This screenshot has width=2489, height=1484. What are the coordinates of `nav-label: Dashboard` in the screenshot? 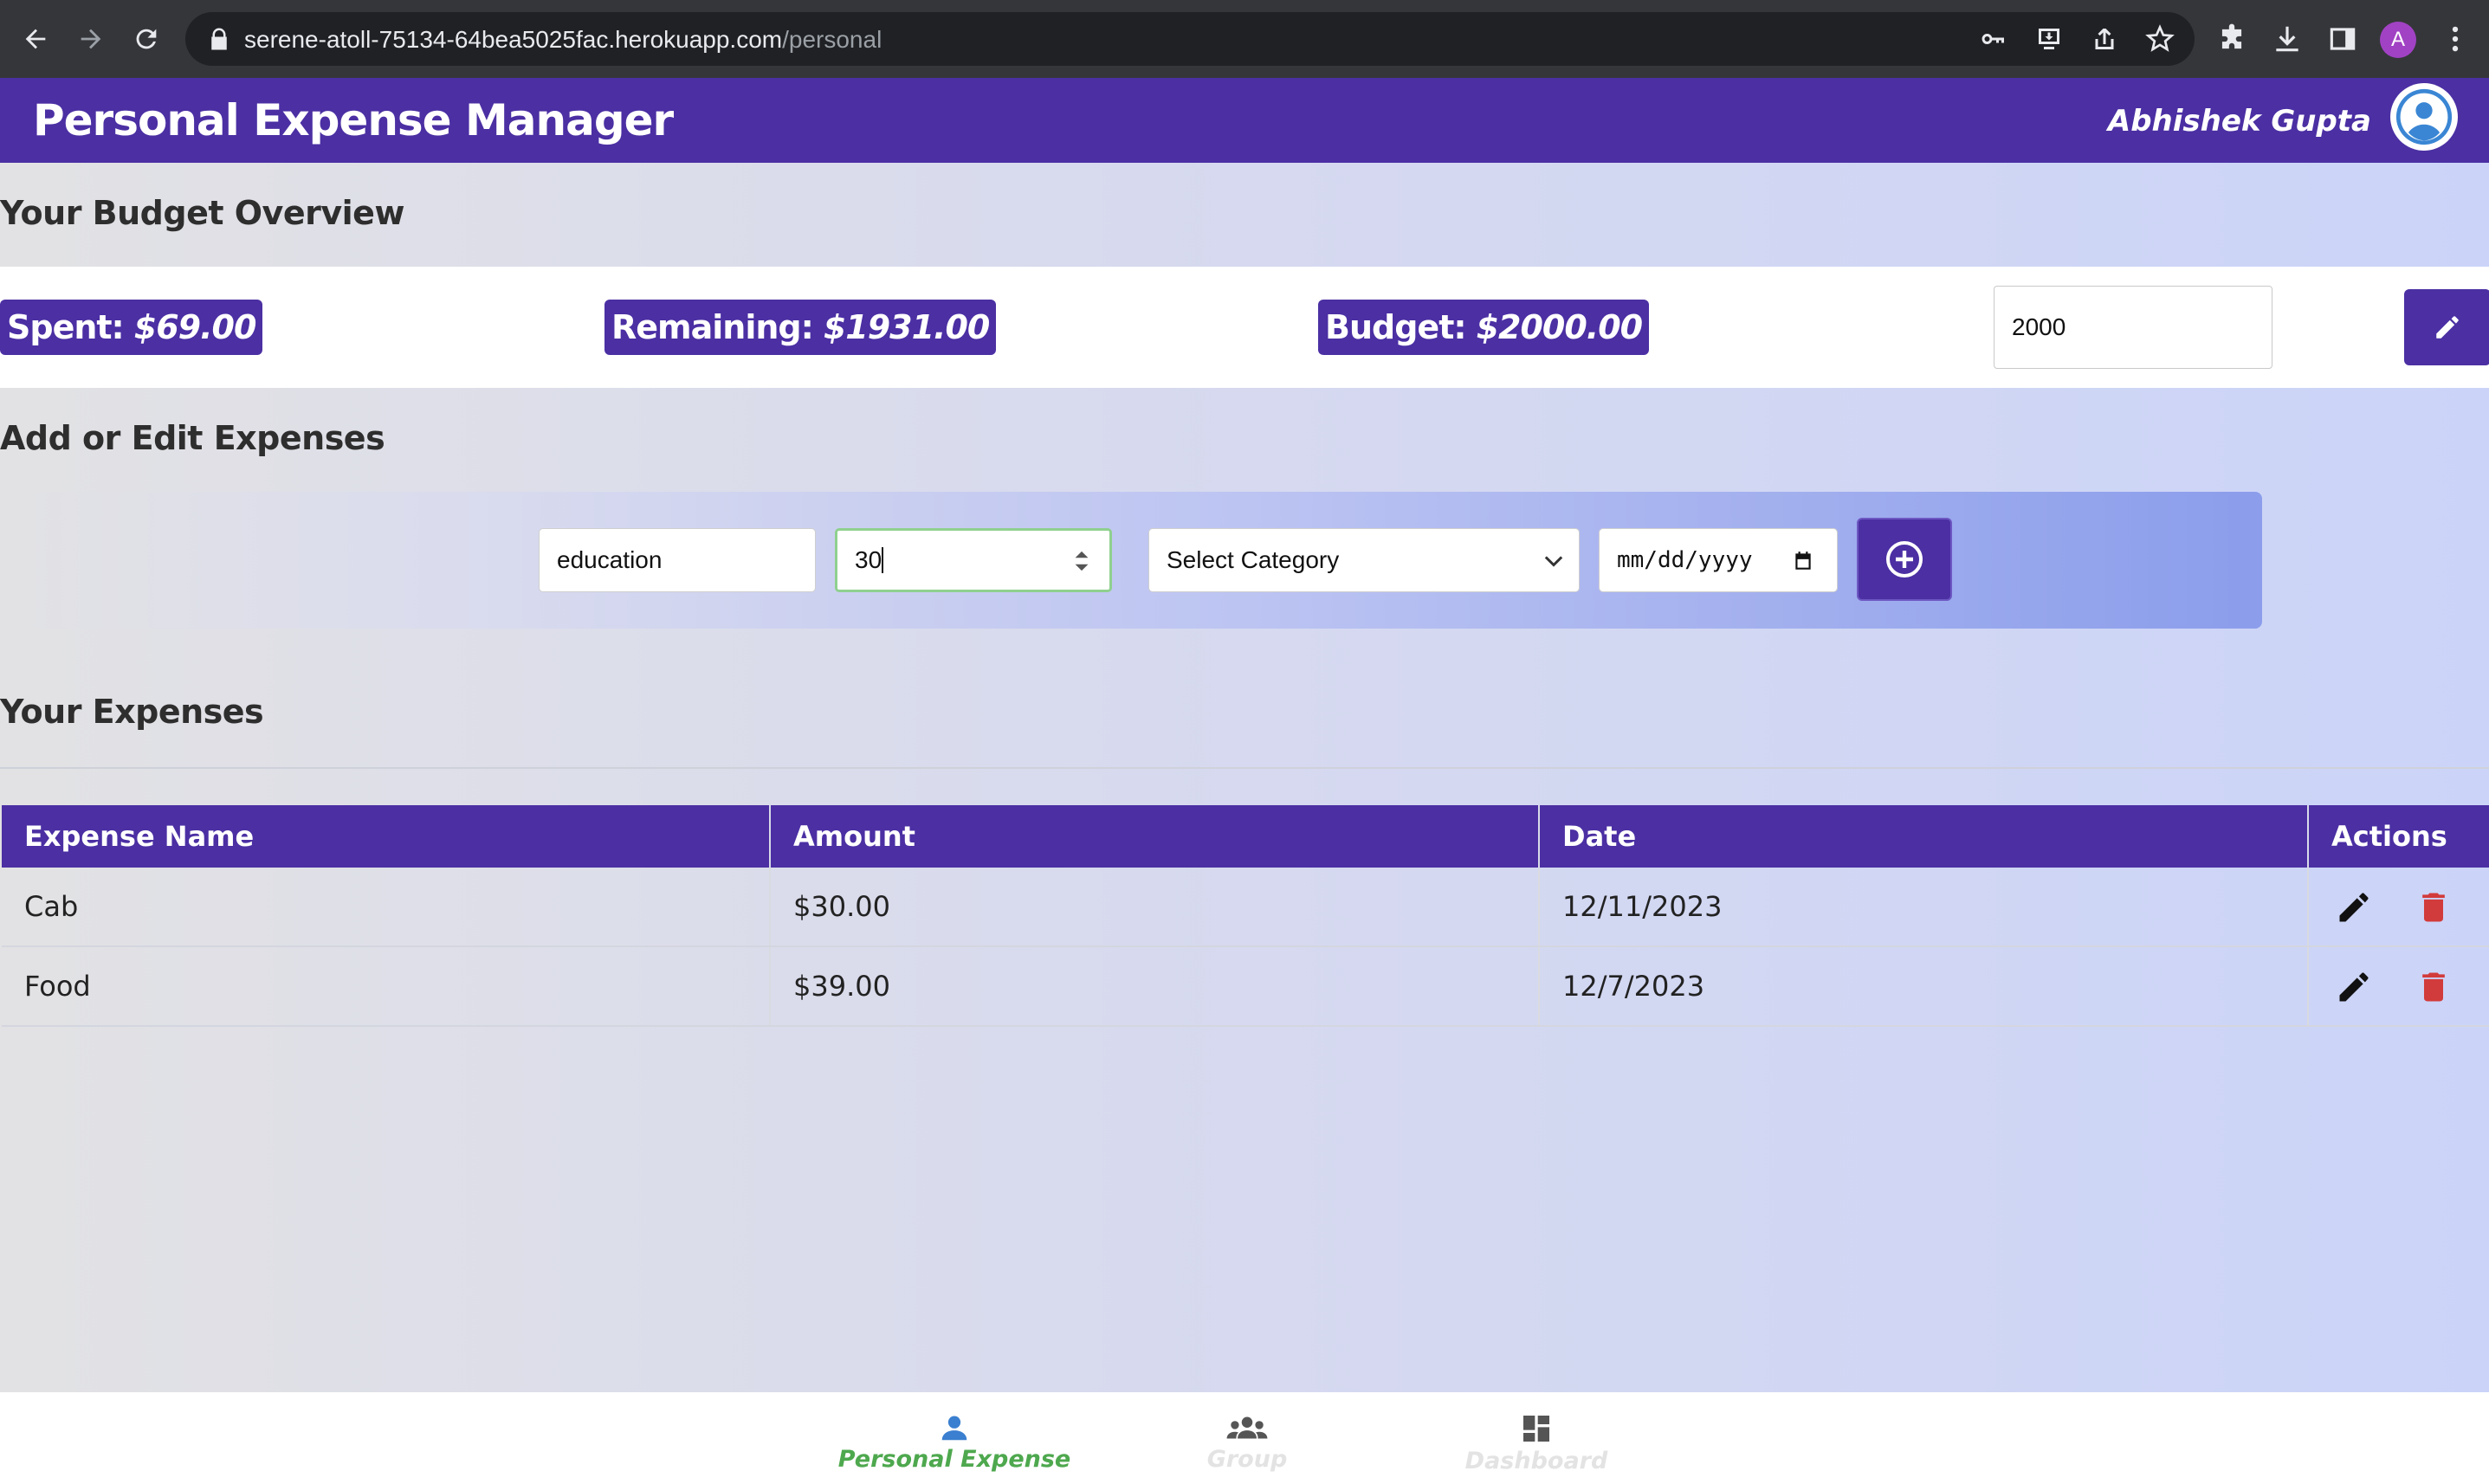 It's located at (1536, 1461).